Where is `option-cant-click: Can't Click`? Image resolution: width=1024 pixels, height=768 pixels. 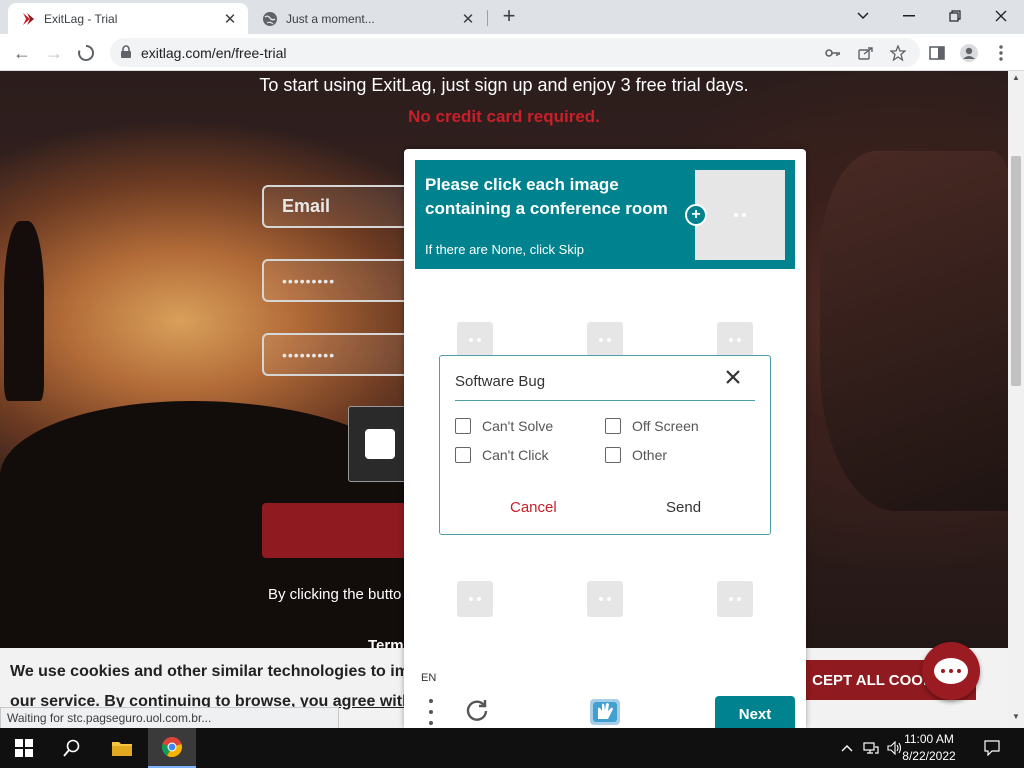 option-cant-click: Can't Click is located at coordinates (501, 455).